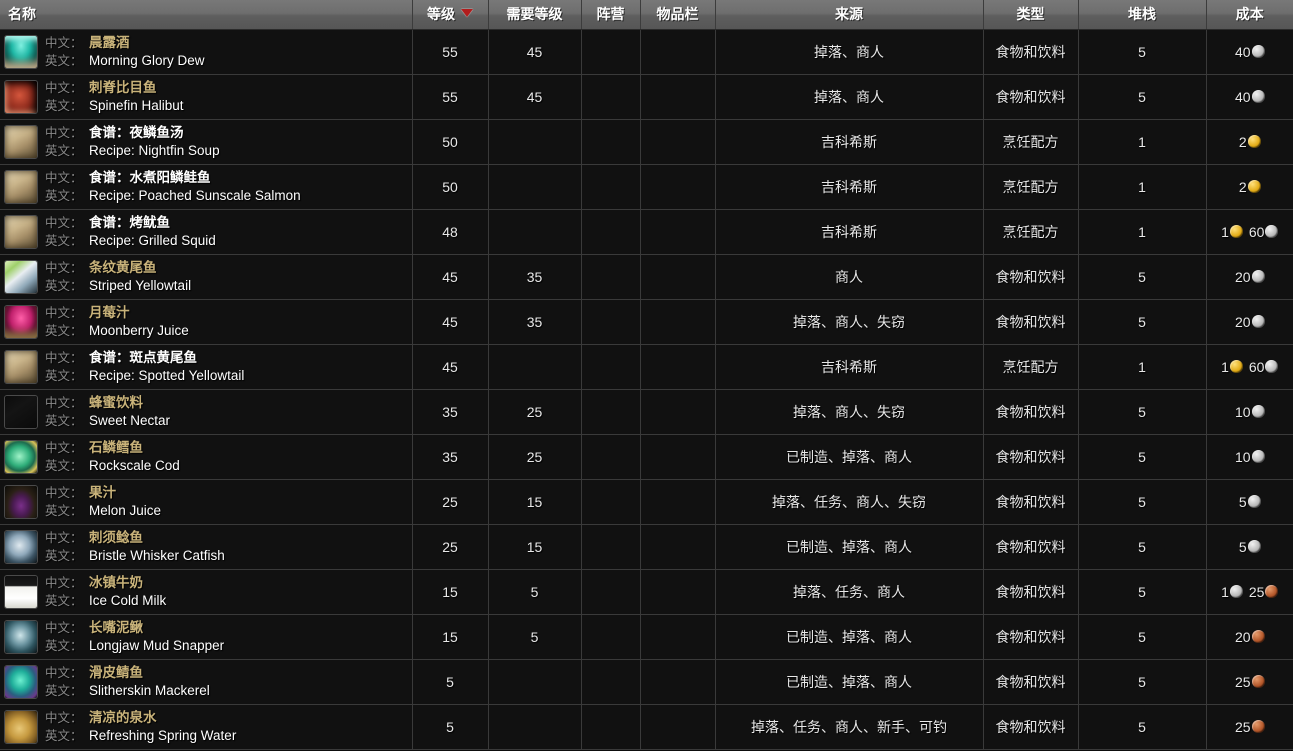 Image resolution: width=1293 pixels, height=751 pixels. I want to click on cell-source: 吉科希斯, so click(849, 232).